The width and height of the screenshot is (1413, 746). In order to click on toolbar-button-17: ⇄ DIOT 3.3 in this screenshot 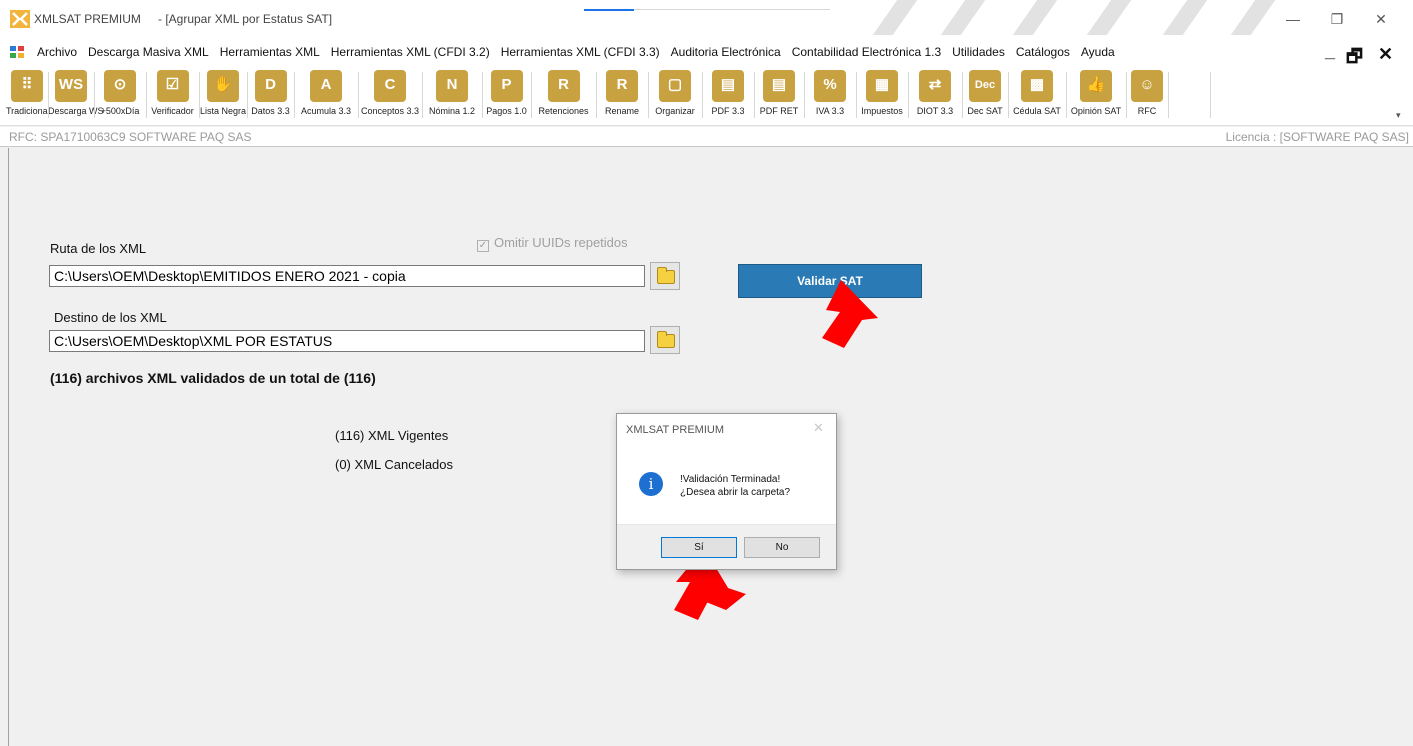, I will do `click(935, 97)`.